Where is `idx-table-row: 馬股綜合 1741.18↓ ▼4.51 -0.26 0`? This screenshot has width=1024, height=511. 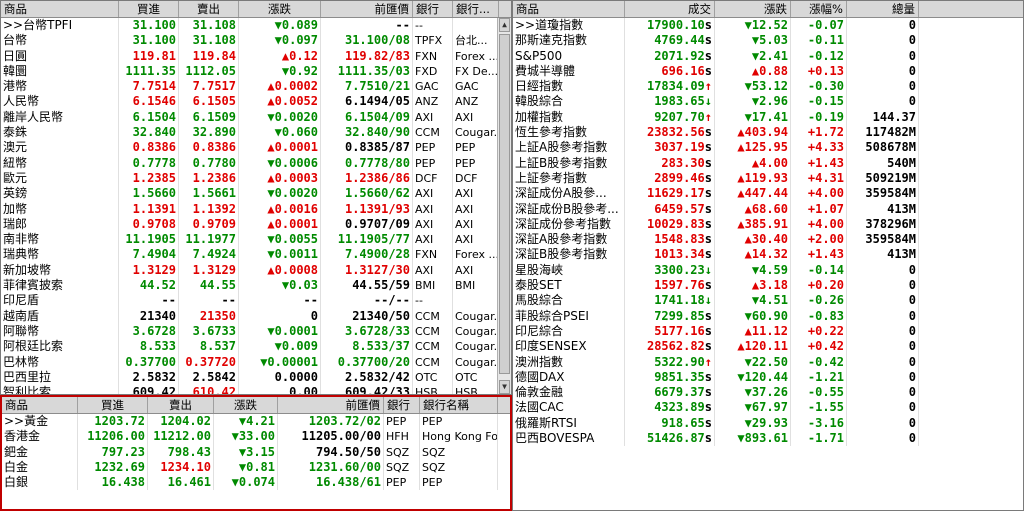
idx-table-row: 馬股綜合 1741.18↓ ▼4.51 -0.26 0 is located at coordinates (768, 301).